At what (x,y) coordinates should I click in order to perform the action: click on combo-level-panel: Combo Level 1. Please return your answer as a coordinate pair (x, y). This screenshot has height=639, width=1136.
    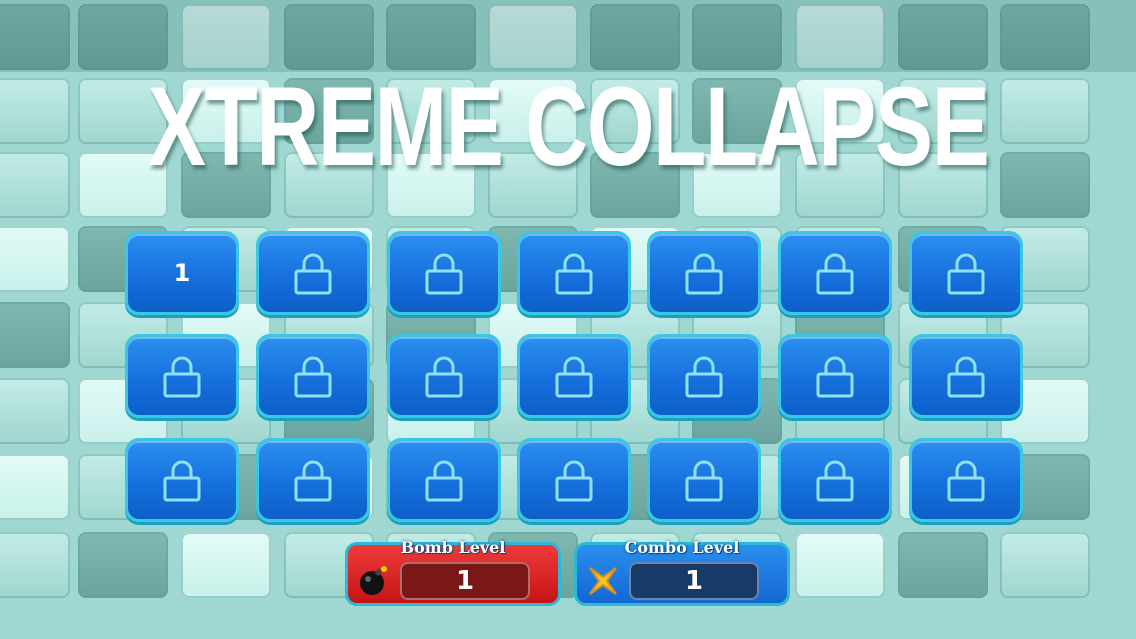
    Looking at the image, I should click on (682, 572).